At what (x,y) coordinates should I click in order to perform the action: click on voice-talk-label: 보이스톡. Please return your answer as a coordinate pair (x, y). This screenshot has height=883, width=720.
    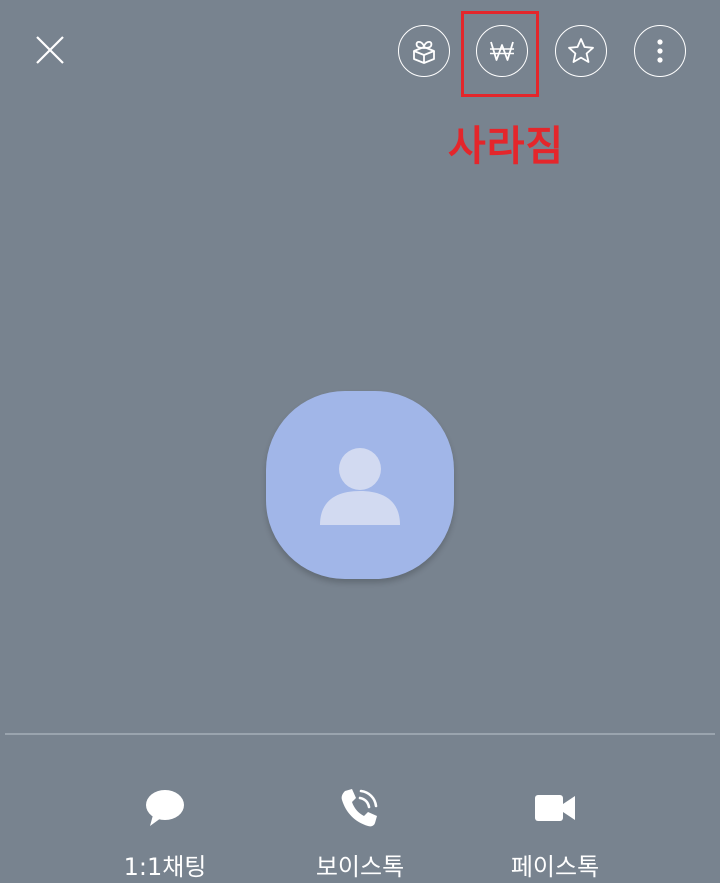
    Looking at the image, I should click on (360, 867).